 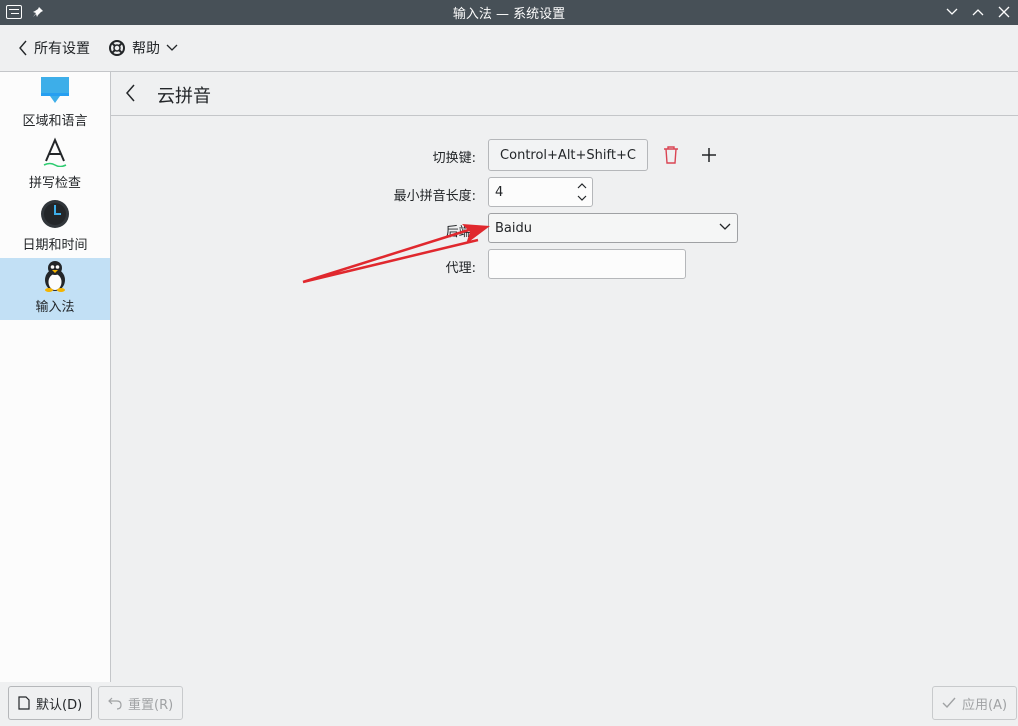 I want to click on back-button, so click(x=130, y=95).